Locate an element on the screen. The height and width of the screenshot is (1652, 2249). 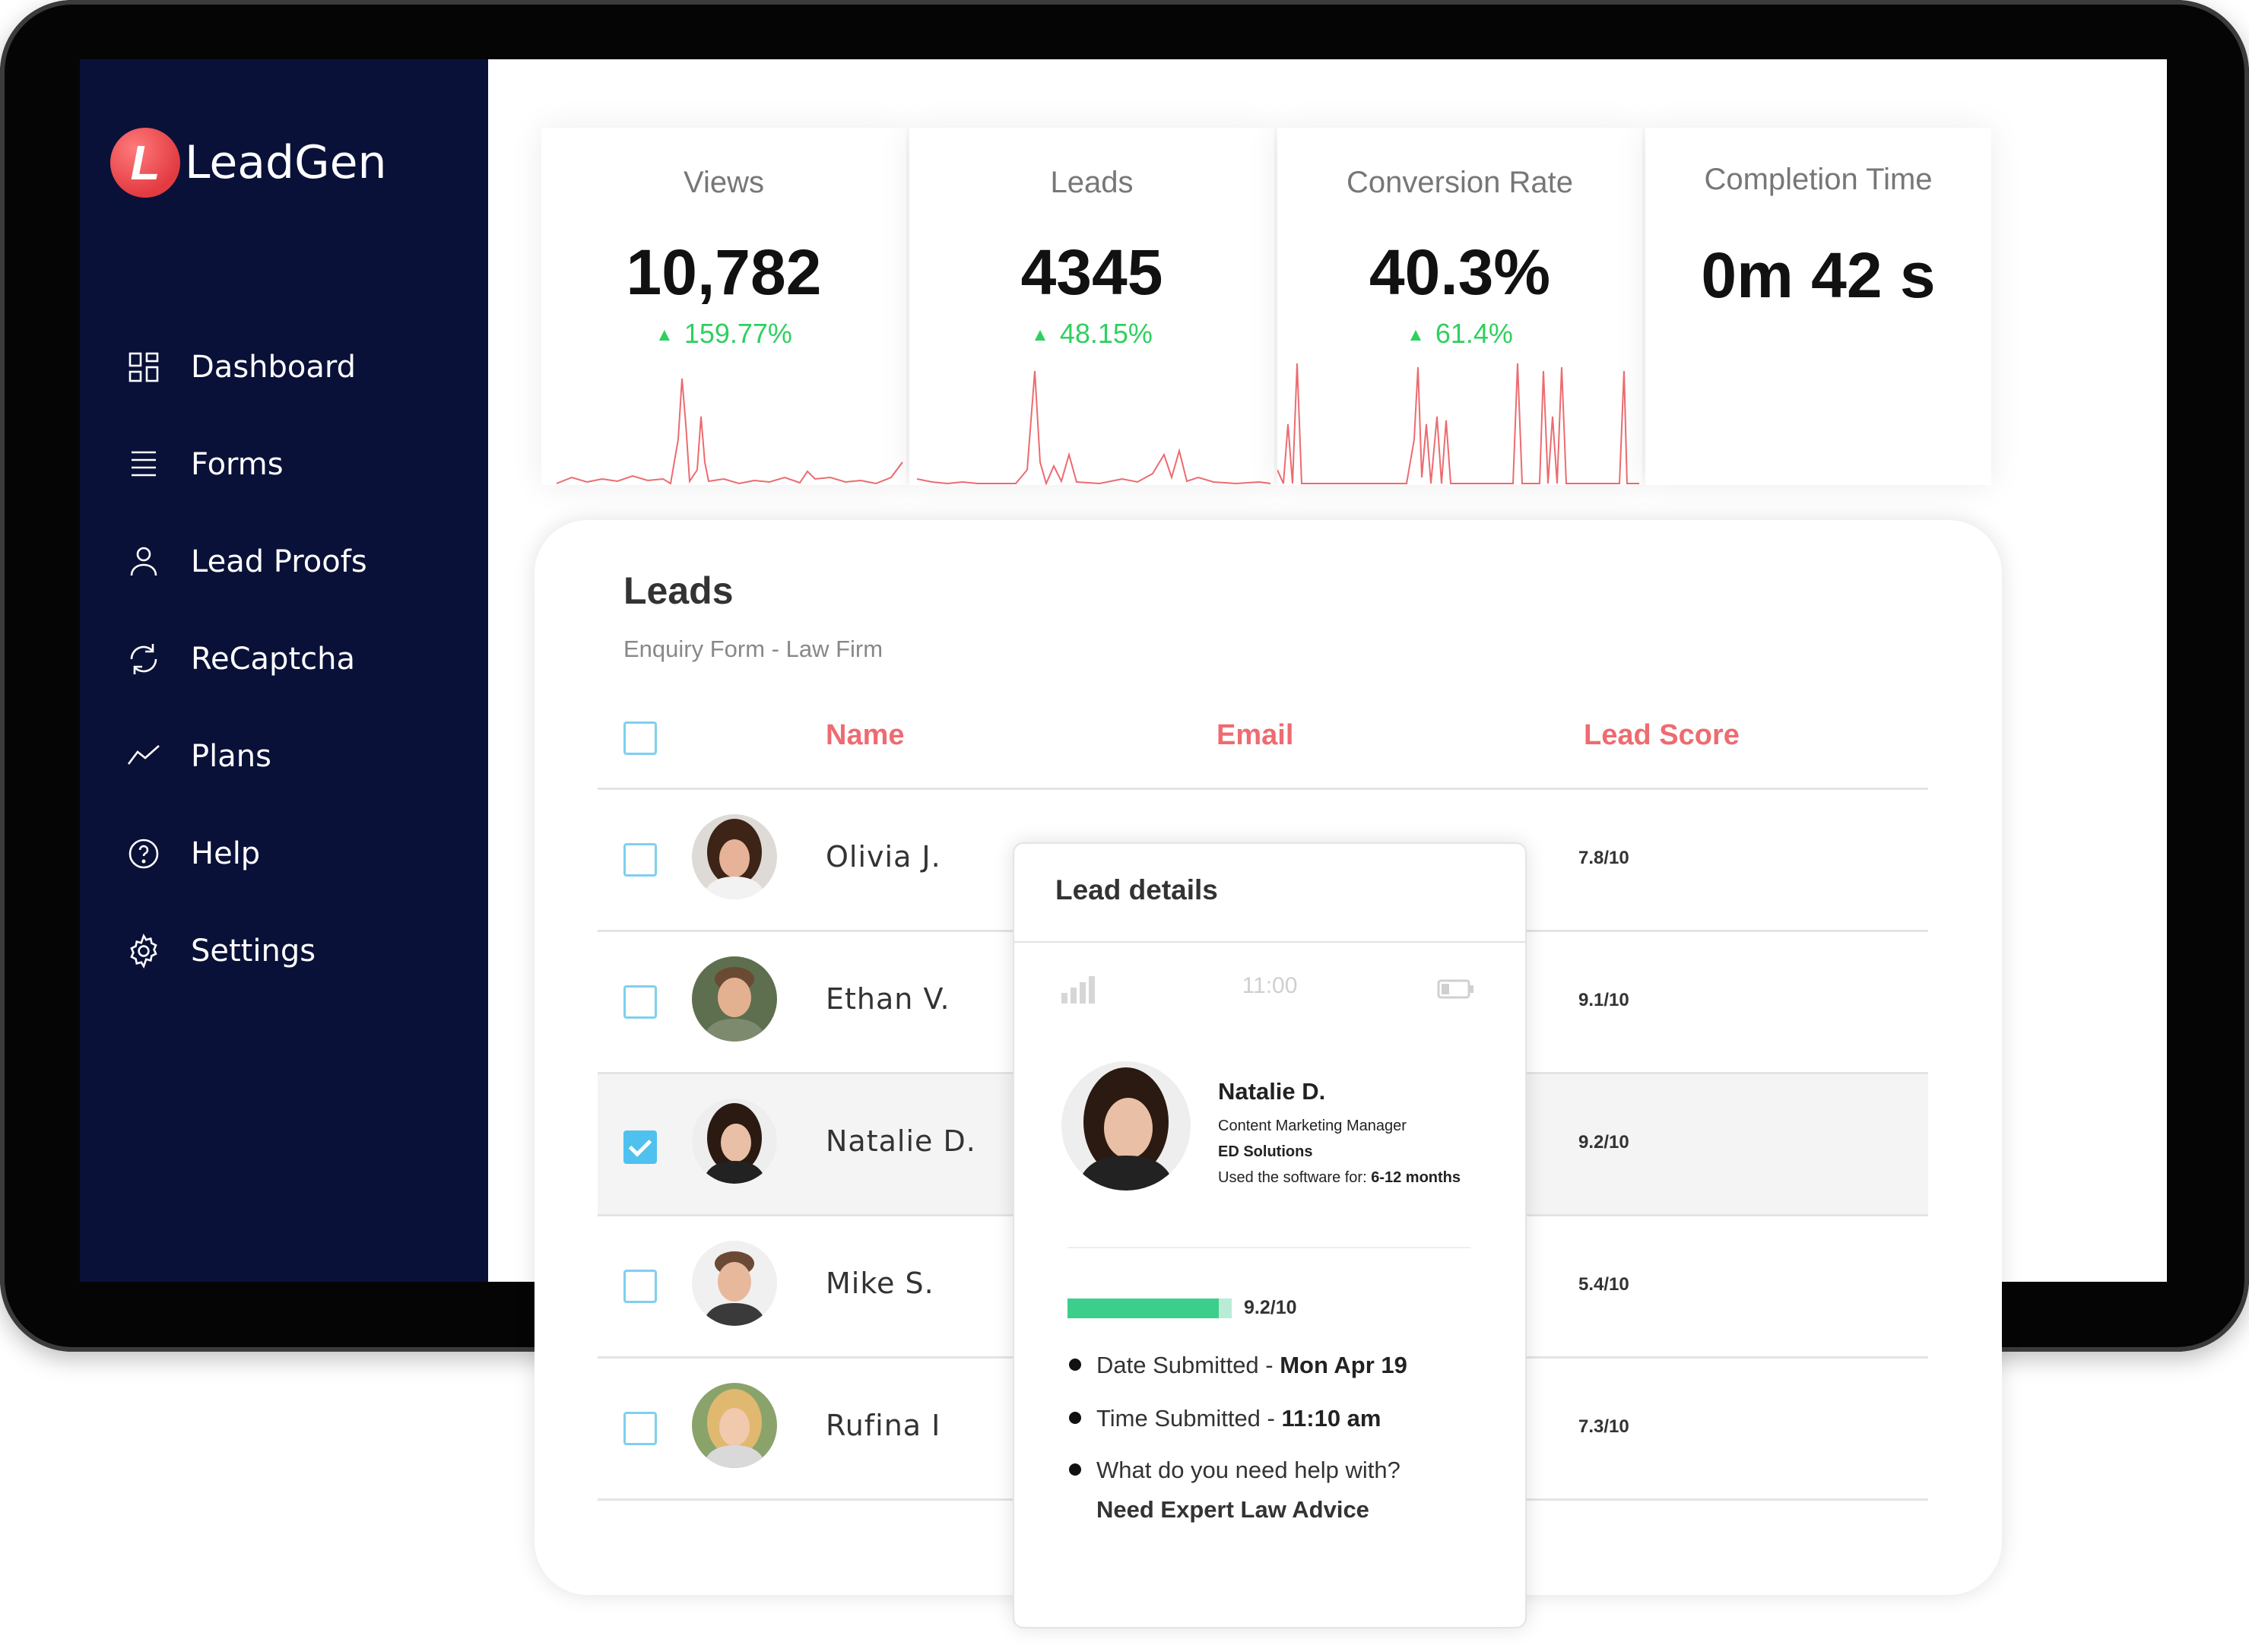
lead-name: Ethan V. is located at coordinates (888, 999).